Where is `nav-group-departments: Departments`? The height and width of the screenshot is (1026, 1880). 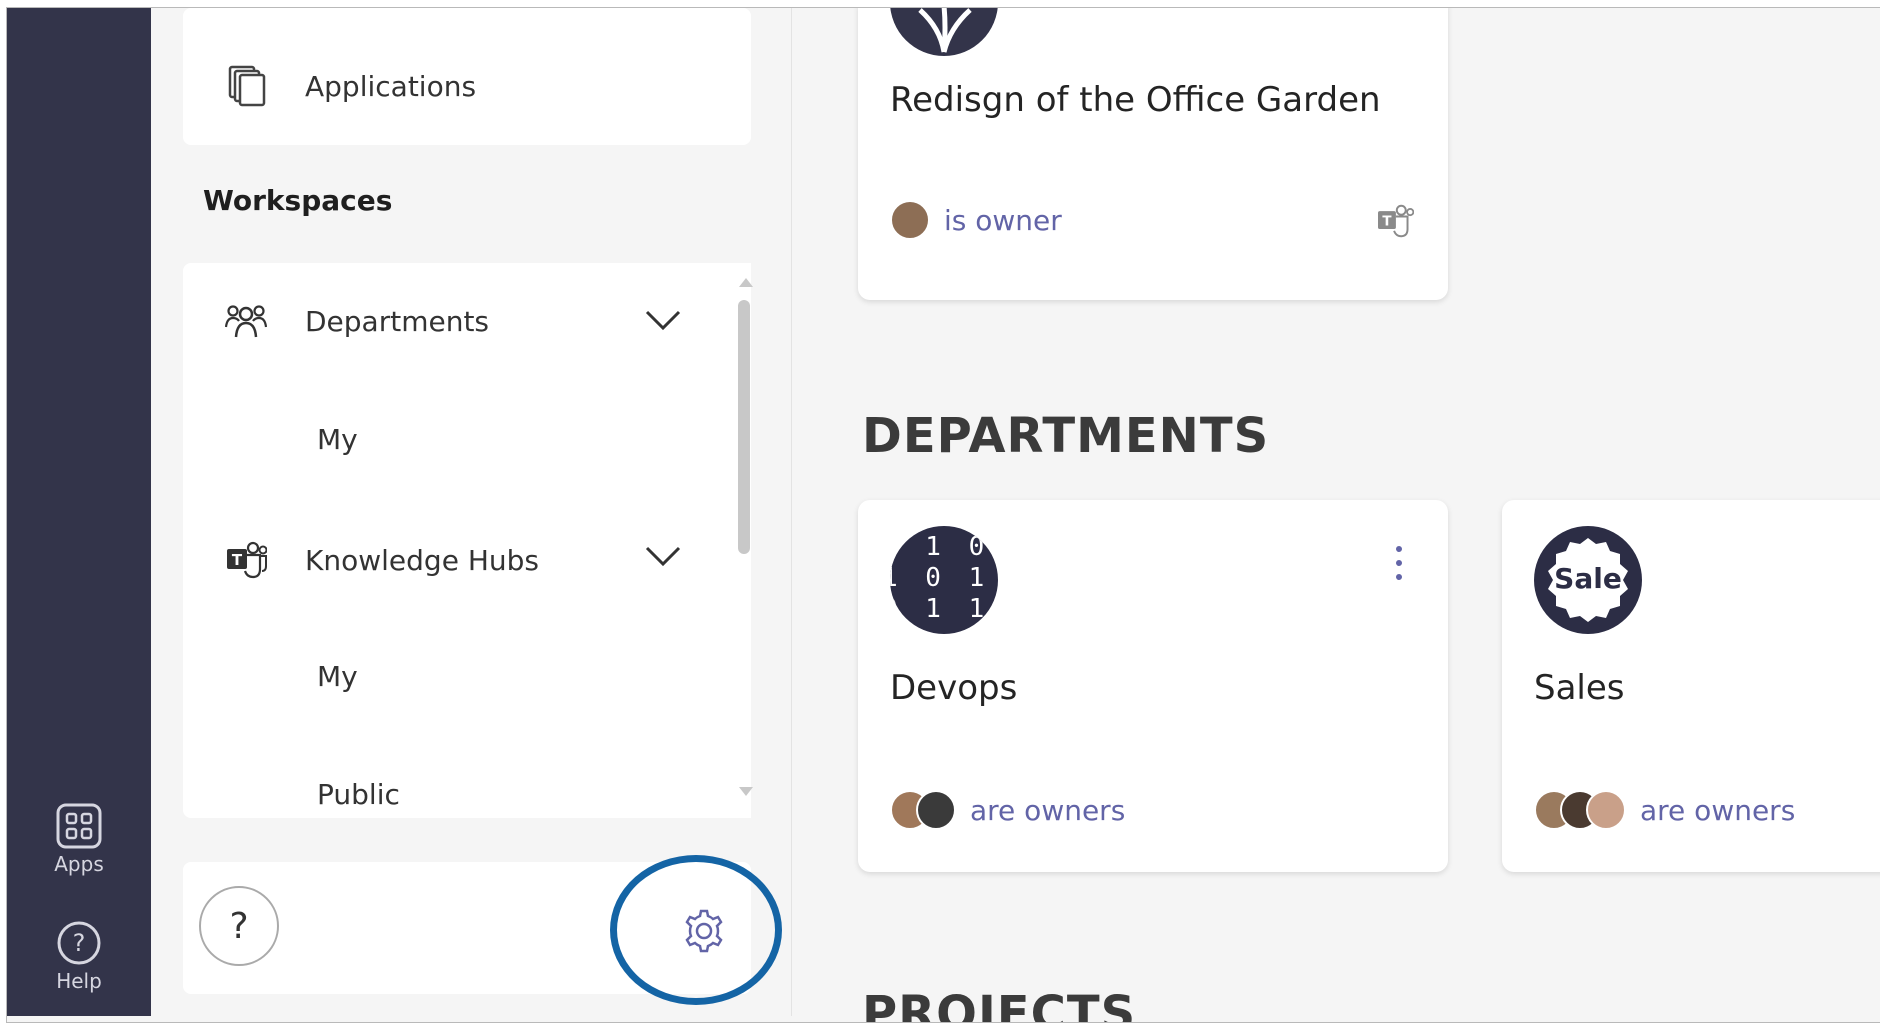
nav-group-departments: Departments is located at coordinates (357, 321).